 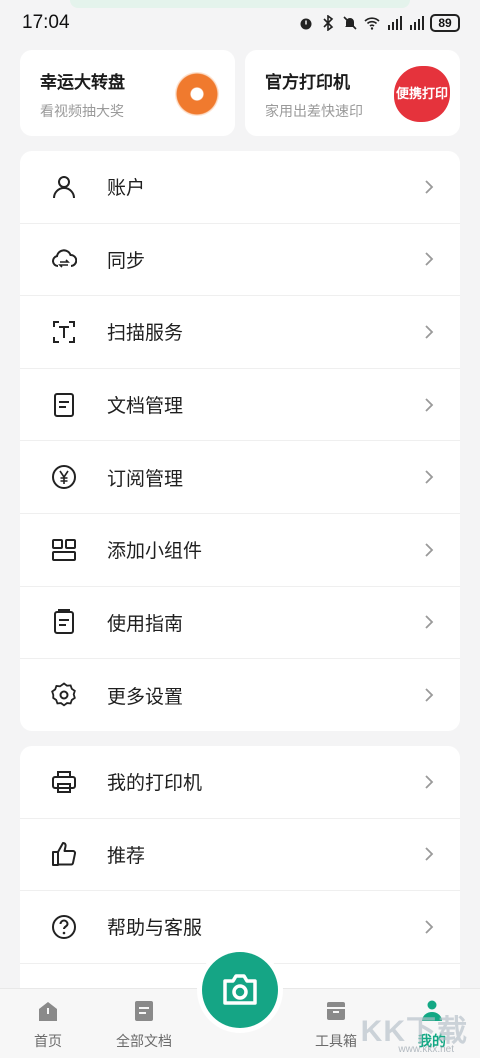 What do you see at coordinates (240, 332) in the screenshot?
I see `menu-item-scan-service: 扫描服务` at bounding box center [240, 332].